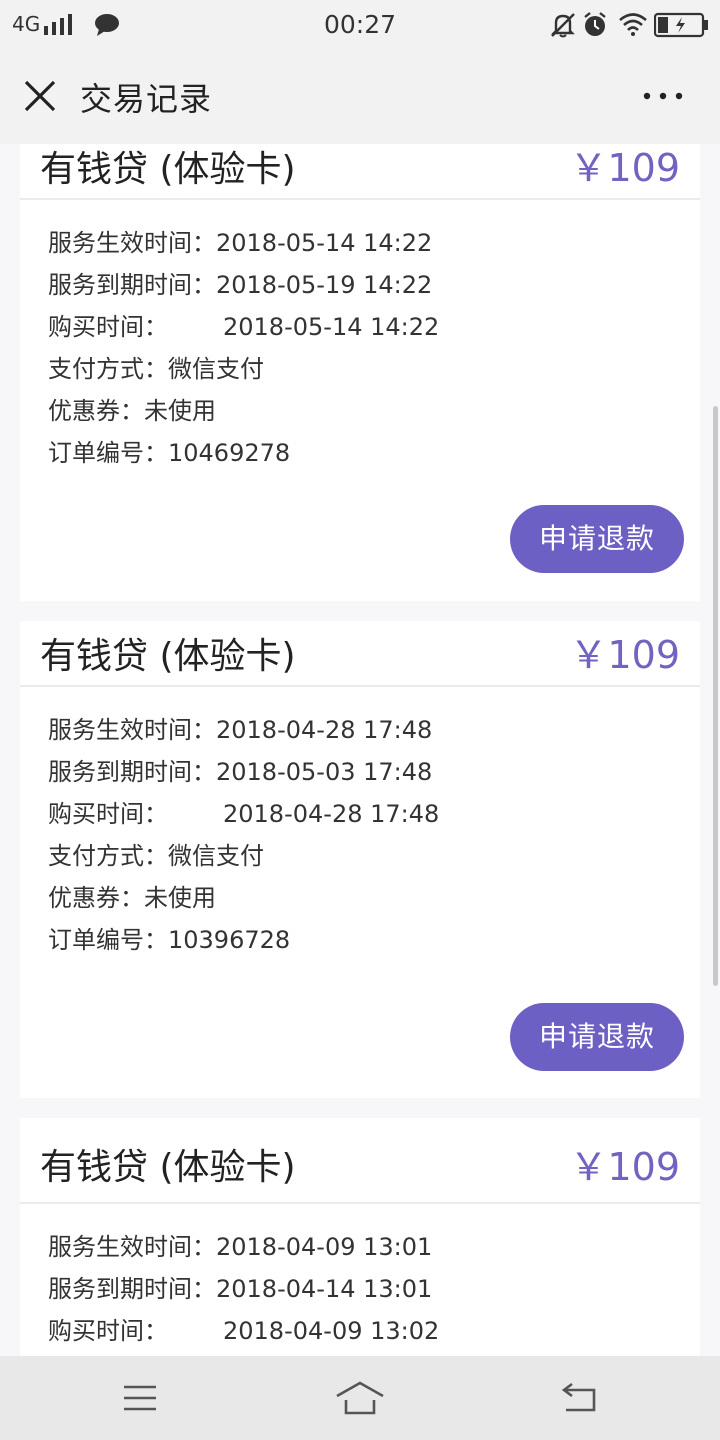  What do you see at coordinates (663, 96) in the screenshot?
I see `more-icon` at bounding box center [663, 96].